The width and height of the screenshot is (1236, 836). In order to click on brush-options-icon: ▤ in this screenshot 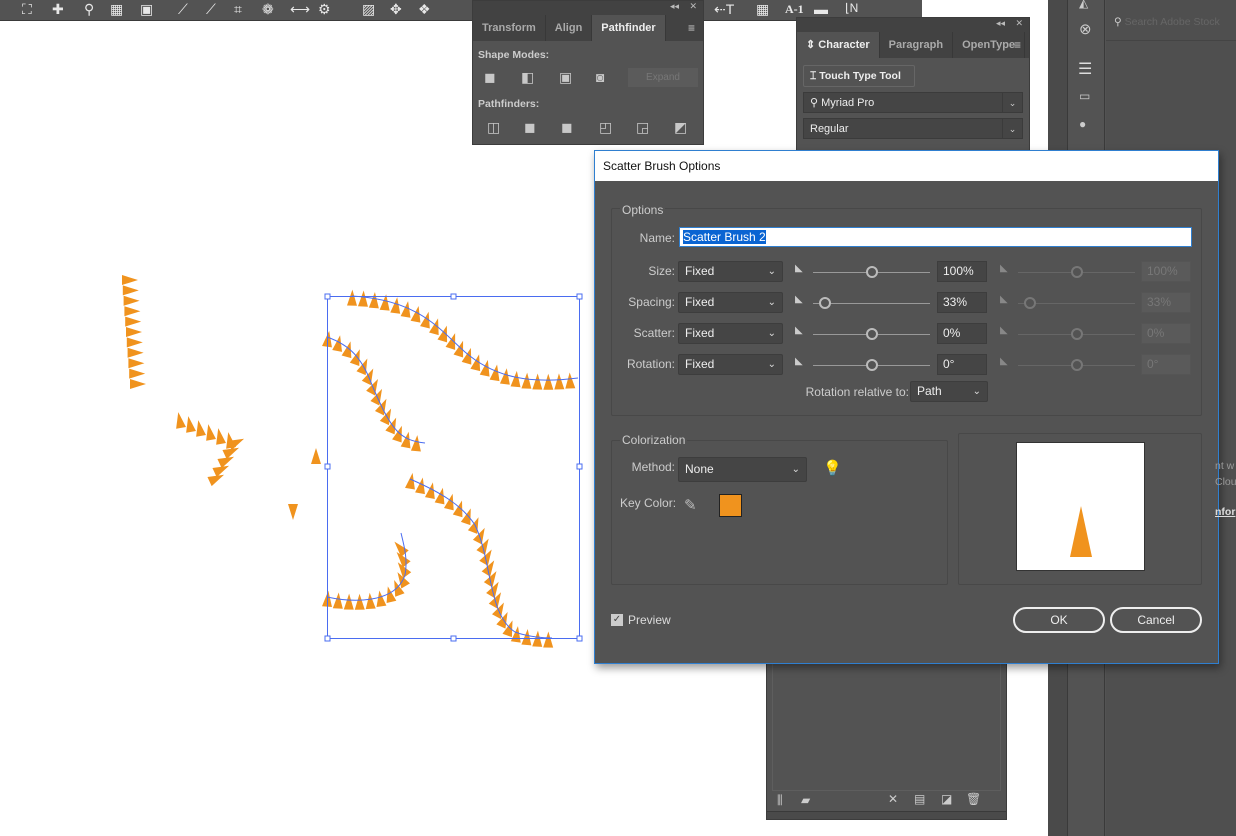, I will do `click(919, 799)`.